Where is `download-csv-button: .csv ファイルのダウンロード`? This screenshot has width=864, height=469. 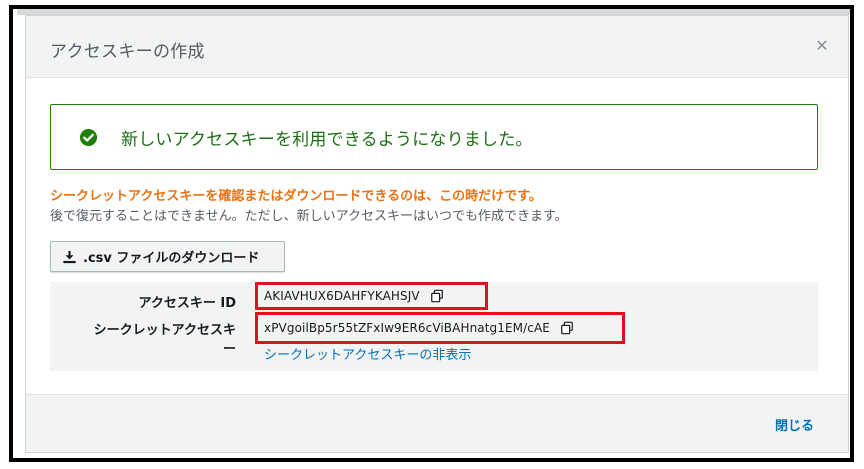 download-csv-button: .csv ファイルのダウンロード is located at coordinates (167, 256).